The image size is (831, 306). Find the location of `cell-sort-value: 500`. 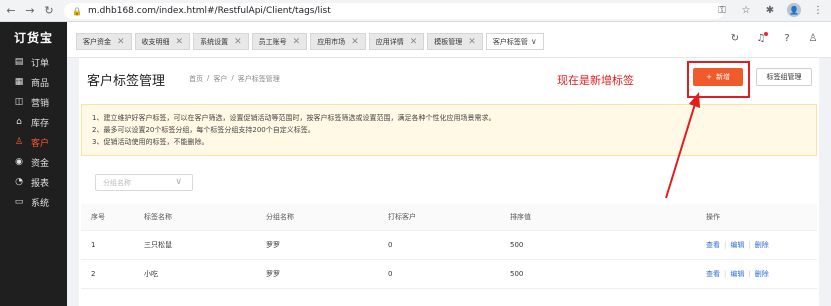

cell-sort-value: 500 is located at coordinates (517, 274).